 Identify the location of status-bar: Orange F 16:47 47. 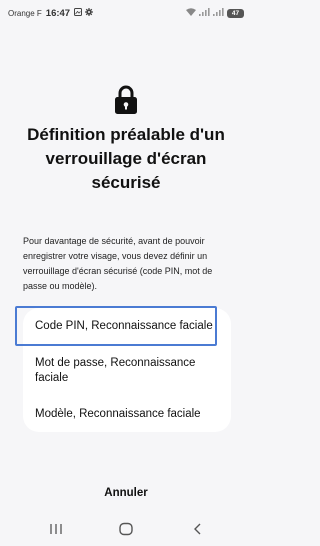
(126, 13).